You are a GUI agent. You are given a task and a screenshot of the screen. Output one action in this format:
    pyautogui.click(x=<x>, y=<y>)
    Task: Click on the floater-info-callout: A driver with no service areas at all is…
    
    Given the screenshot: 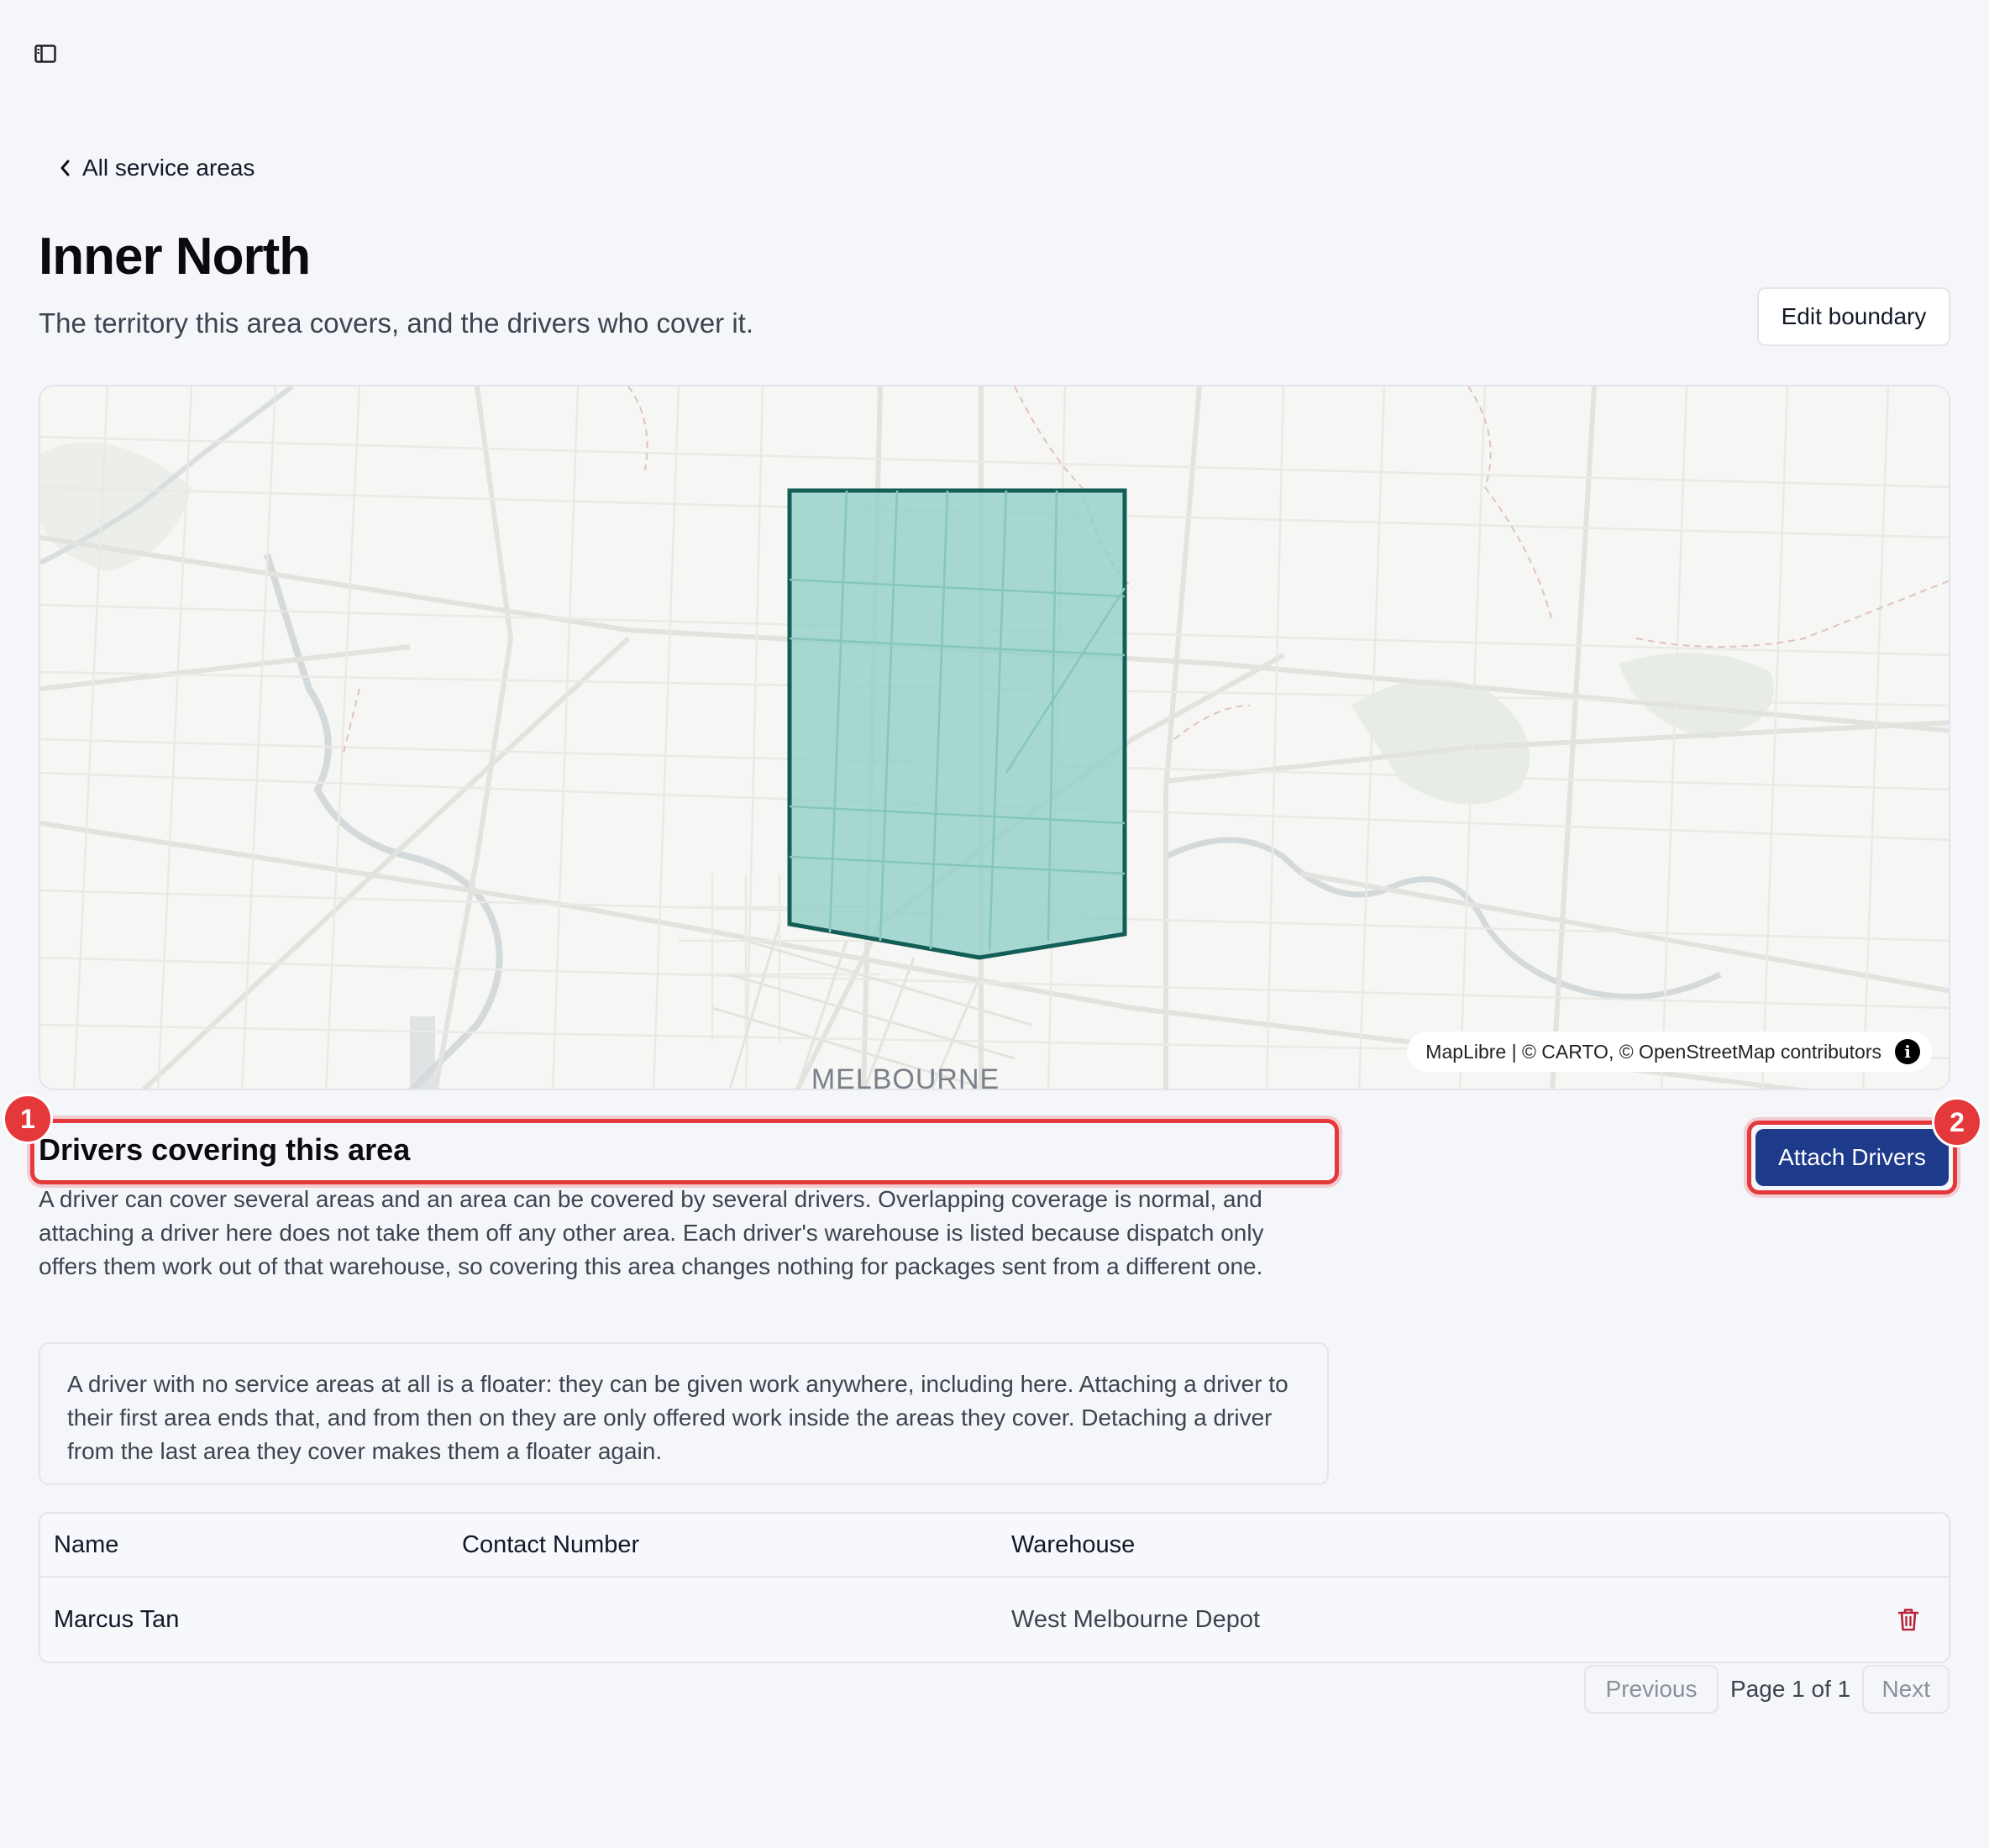 What is the action you would take?
    pyautogui.click(x=684, y=1413)
    